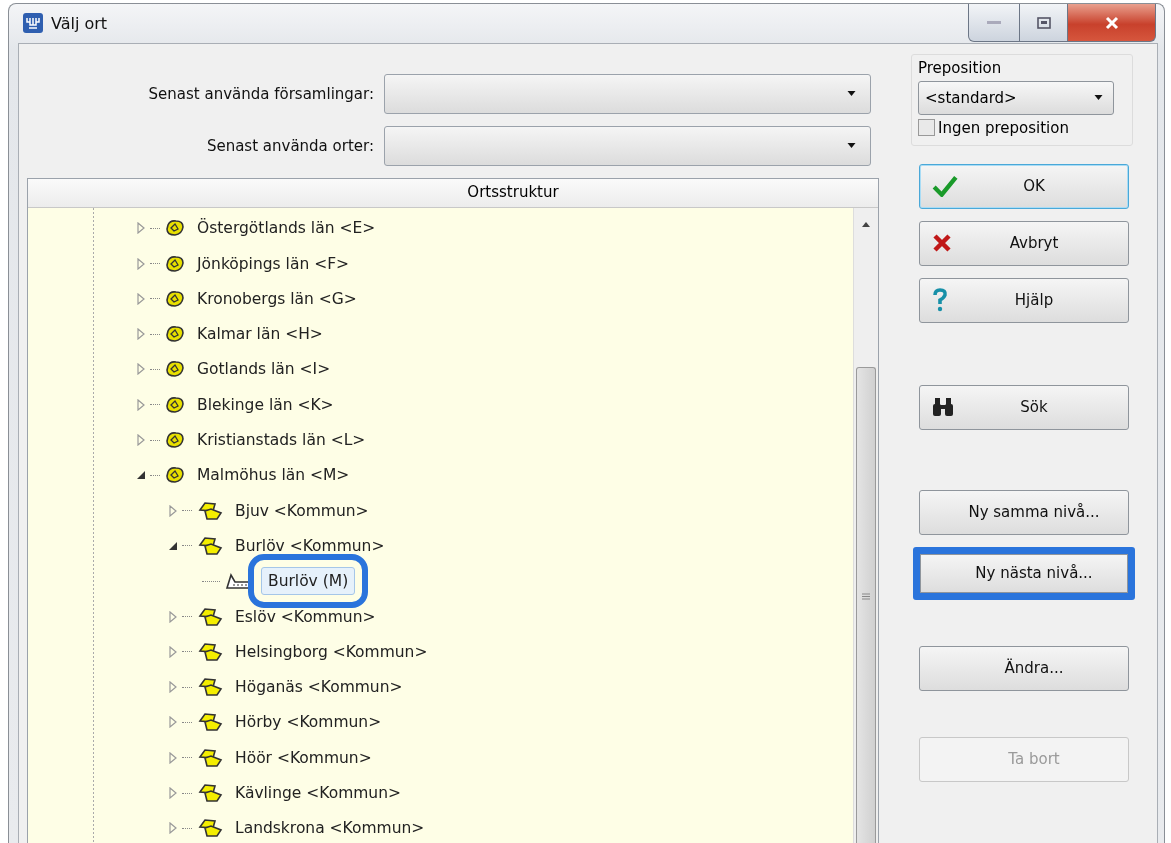 Image resolution: width=1171 pixels, height=843 pixels. I want to click on close-button, so click(1112, 23).